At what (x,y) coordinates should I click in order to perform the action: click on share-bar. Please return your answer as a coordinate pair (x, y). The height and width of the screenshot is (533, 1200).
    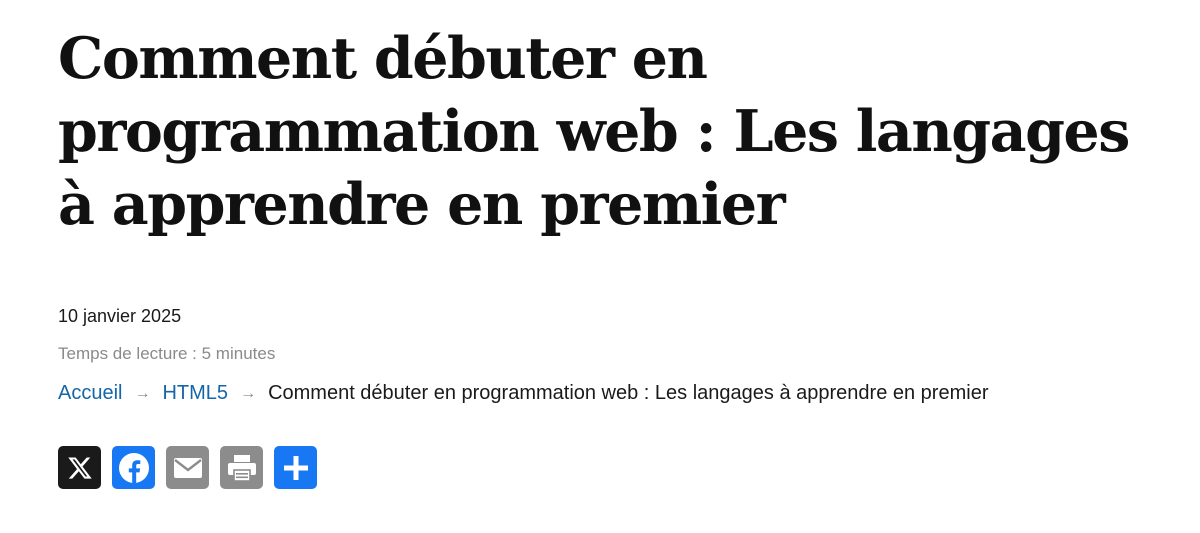
    Looking at the image, I should click on (187, 467).